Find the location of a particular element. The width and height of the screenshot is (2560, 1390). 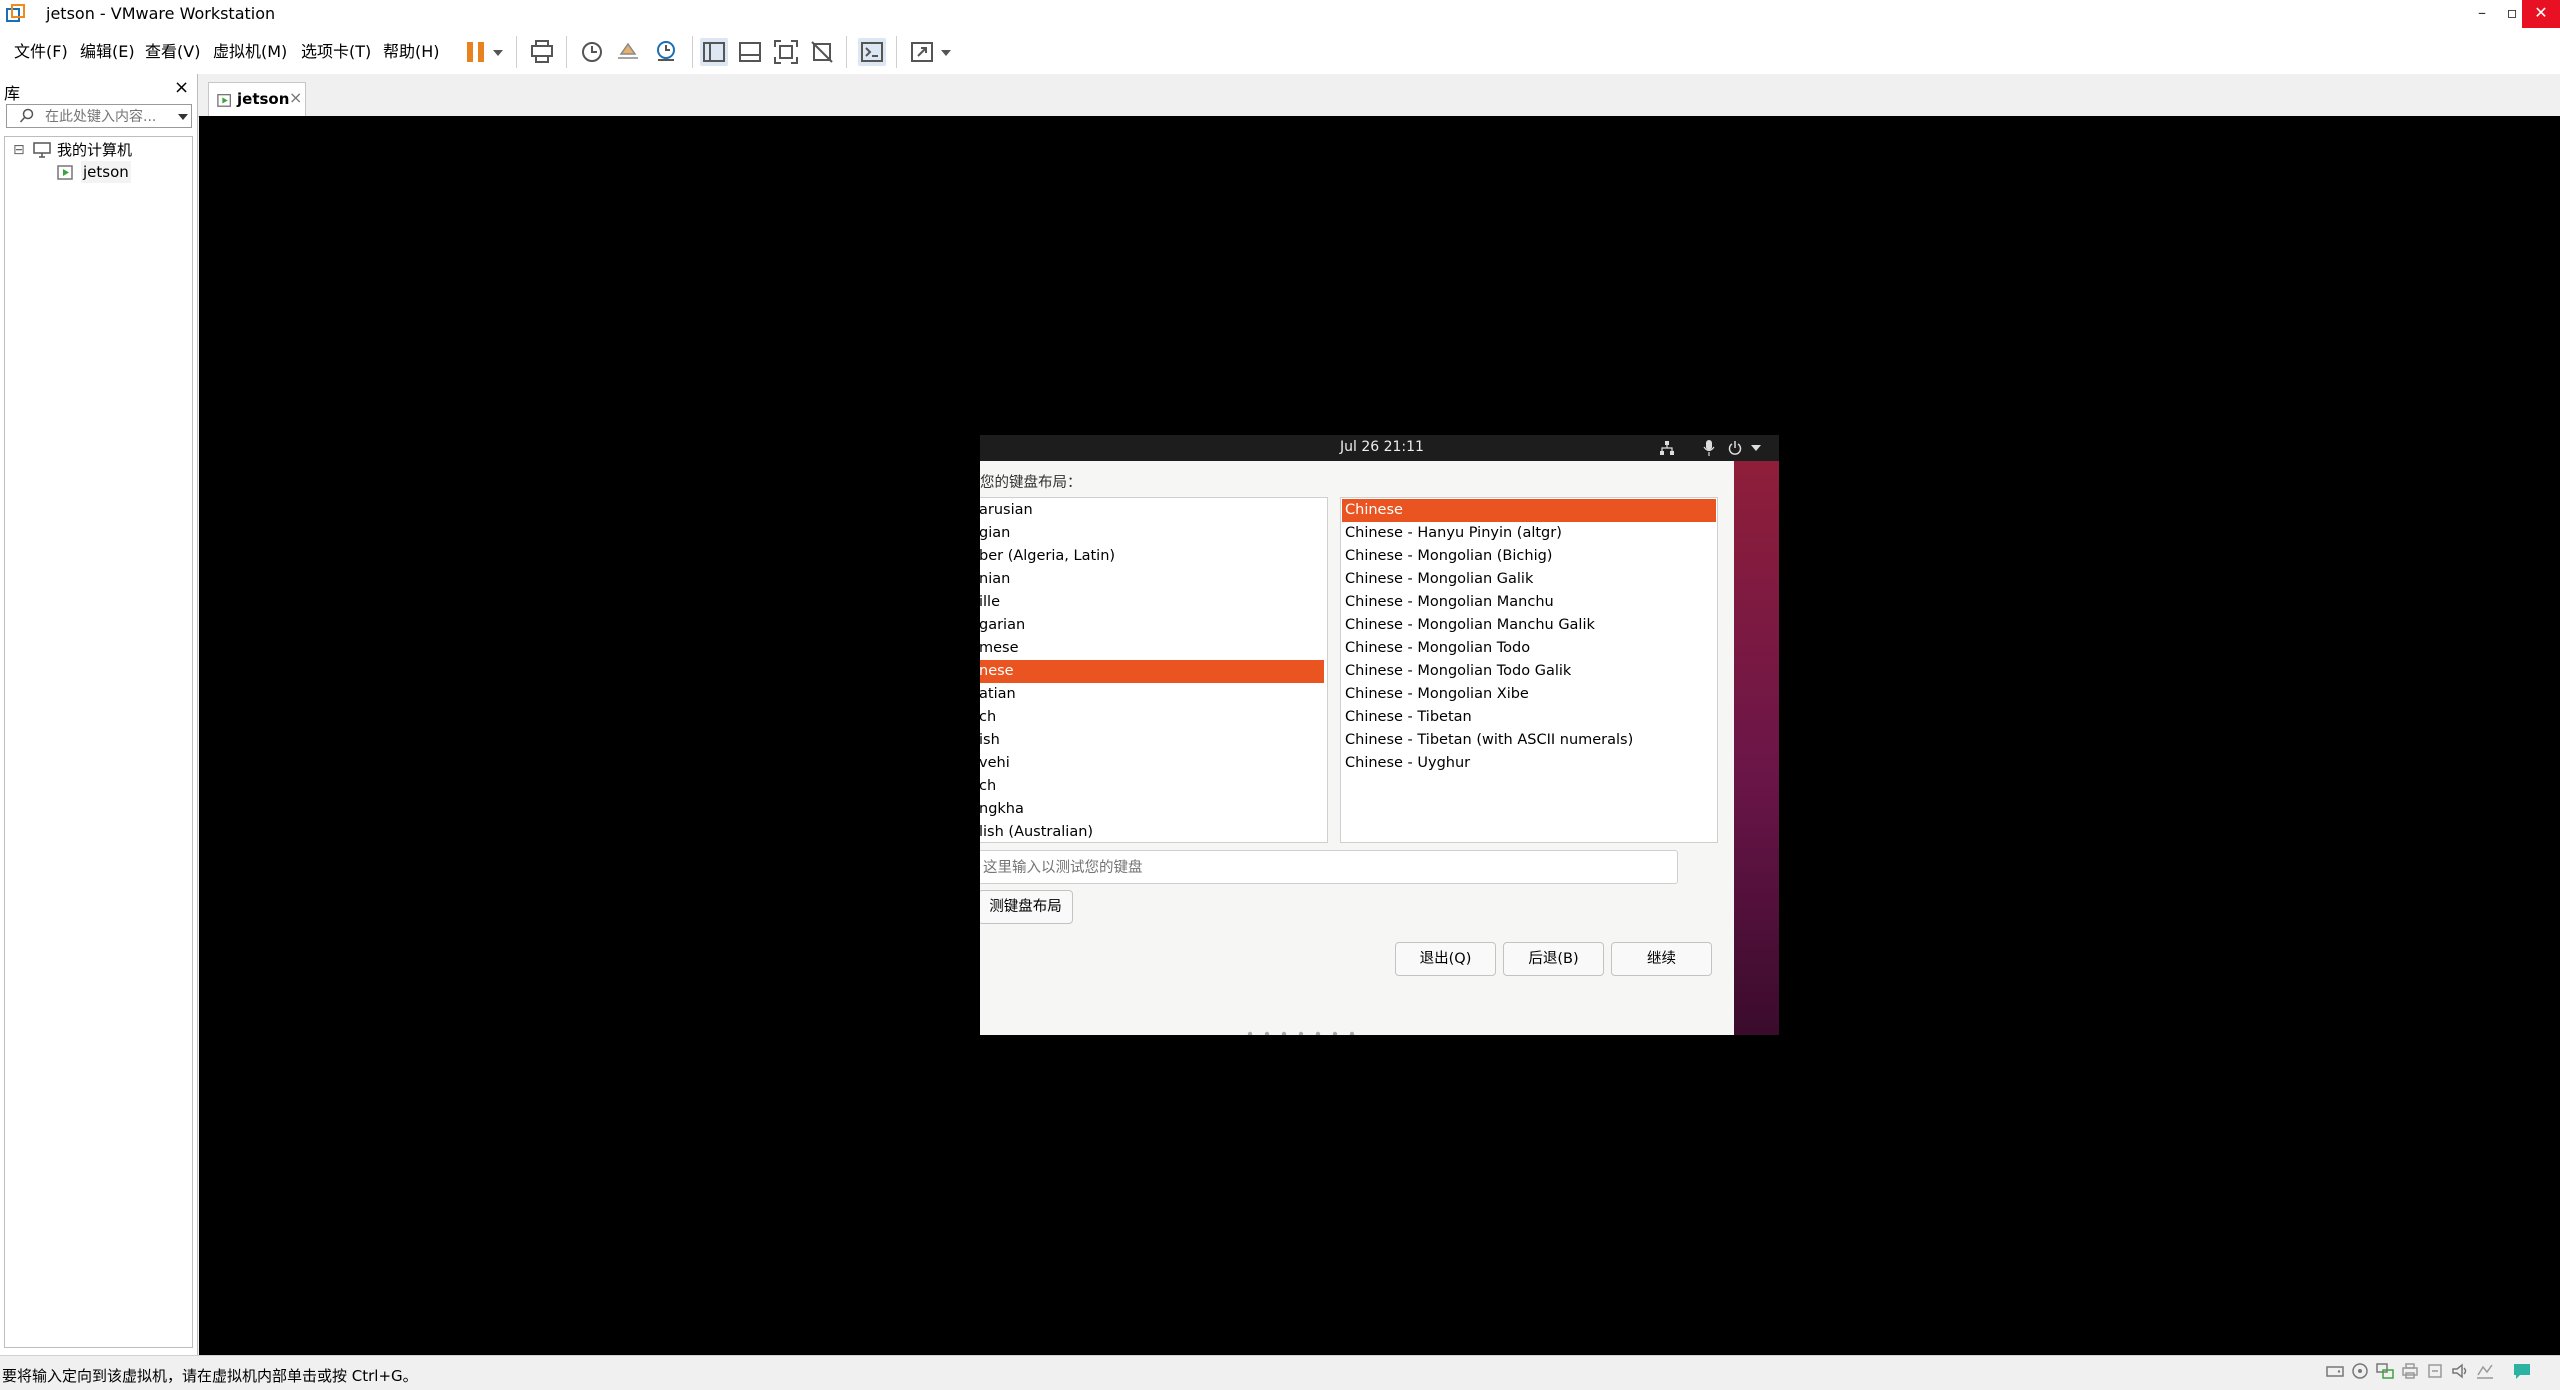

list-item: mese is located at coordinates (1153, 648).